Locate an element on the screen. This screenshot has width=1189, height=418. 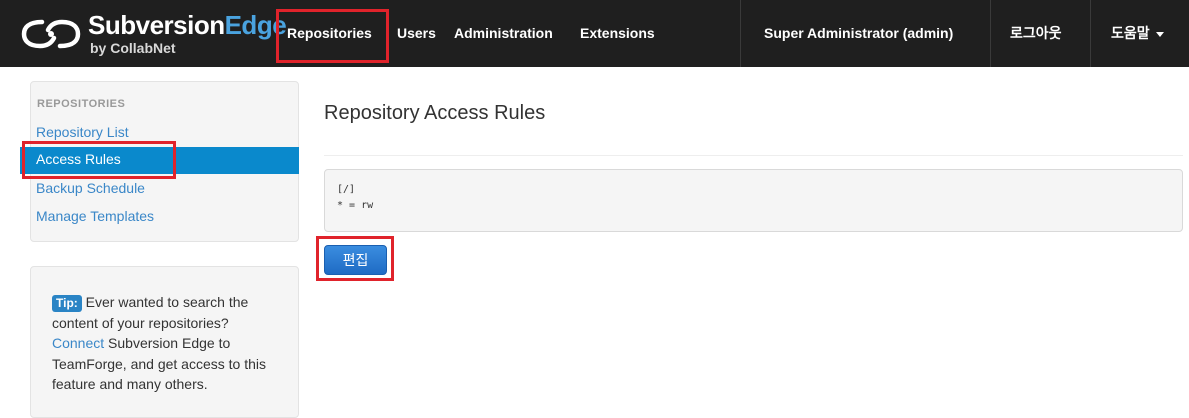
brand-logo: SubversionEdge by CollabNet is located at coordinates (153, 34).